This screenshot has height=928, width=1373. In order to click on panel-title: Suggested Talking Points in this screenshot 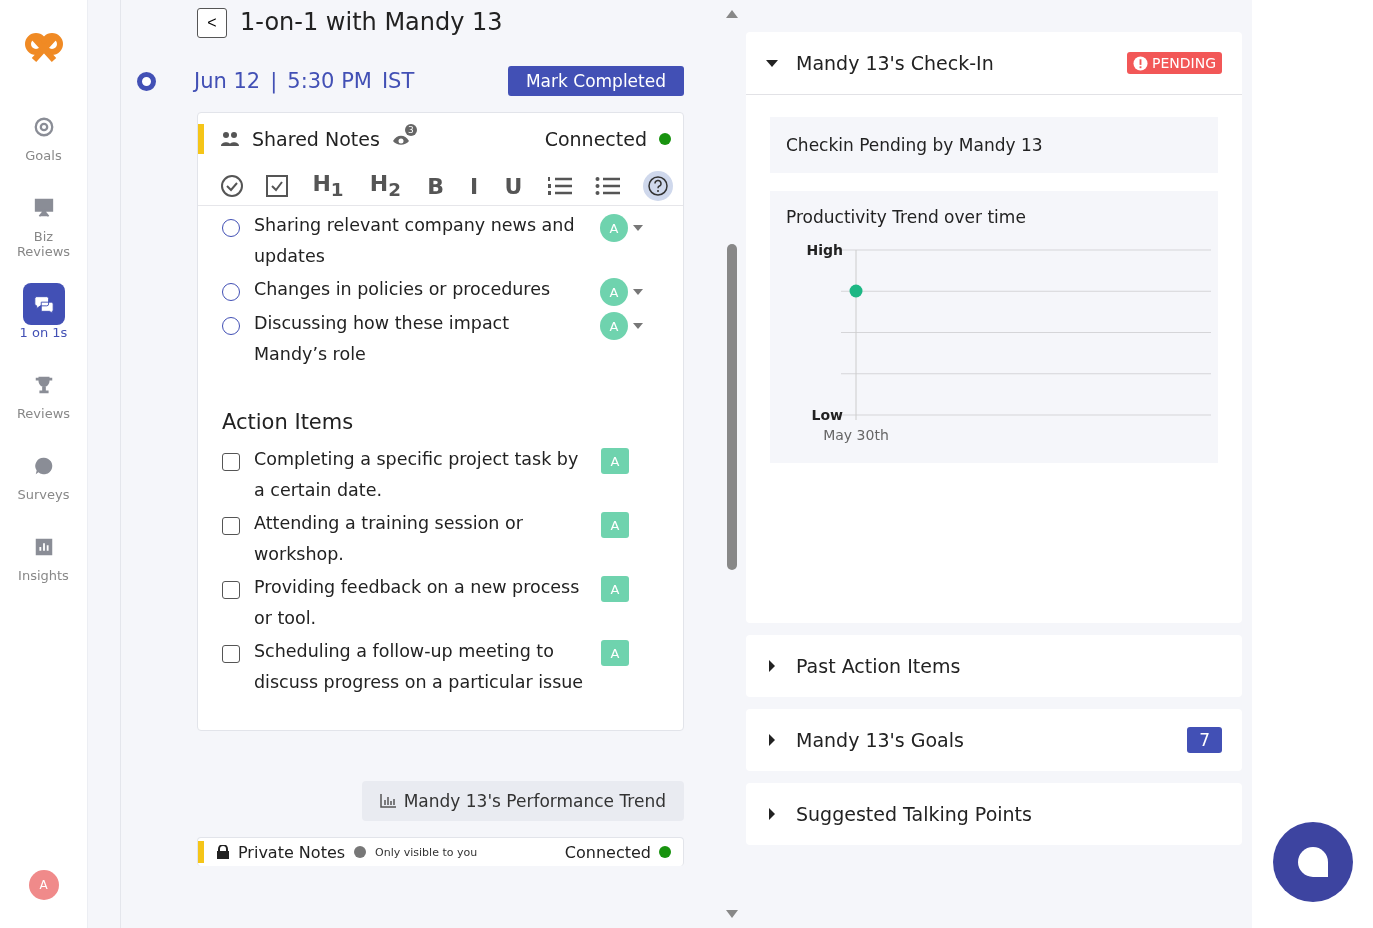, I will do `click(914, 814)`.